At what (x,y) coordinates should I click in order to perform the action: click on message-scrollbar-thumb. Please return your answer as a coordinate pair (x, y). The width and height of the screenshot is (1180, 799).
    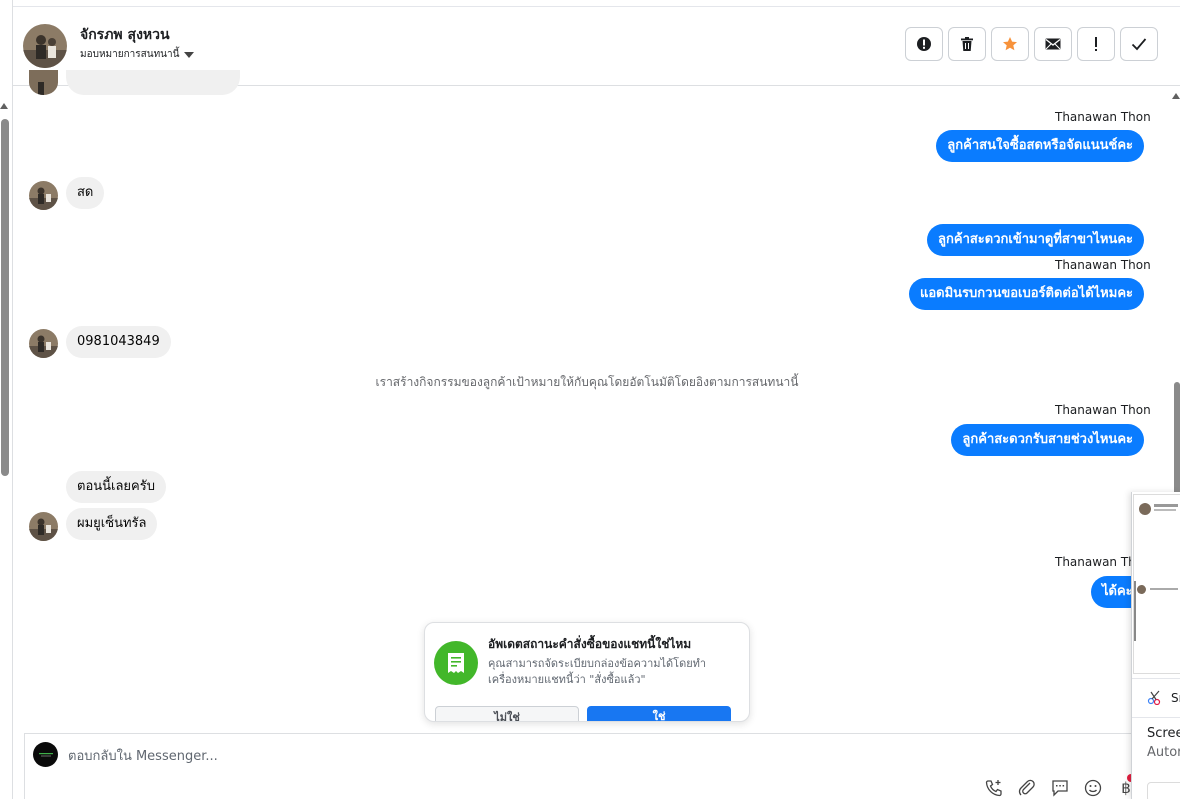
    Looking at the image, I should click on (1177, 439).